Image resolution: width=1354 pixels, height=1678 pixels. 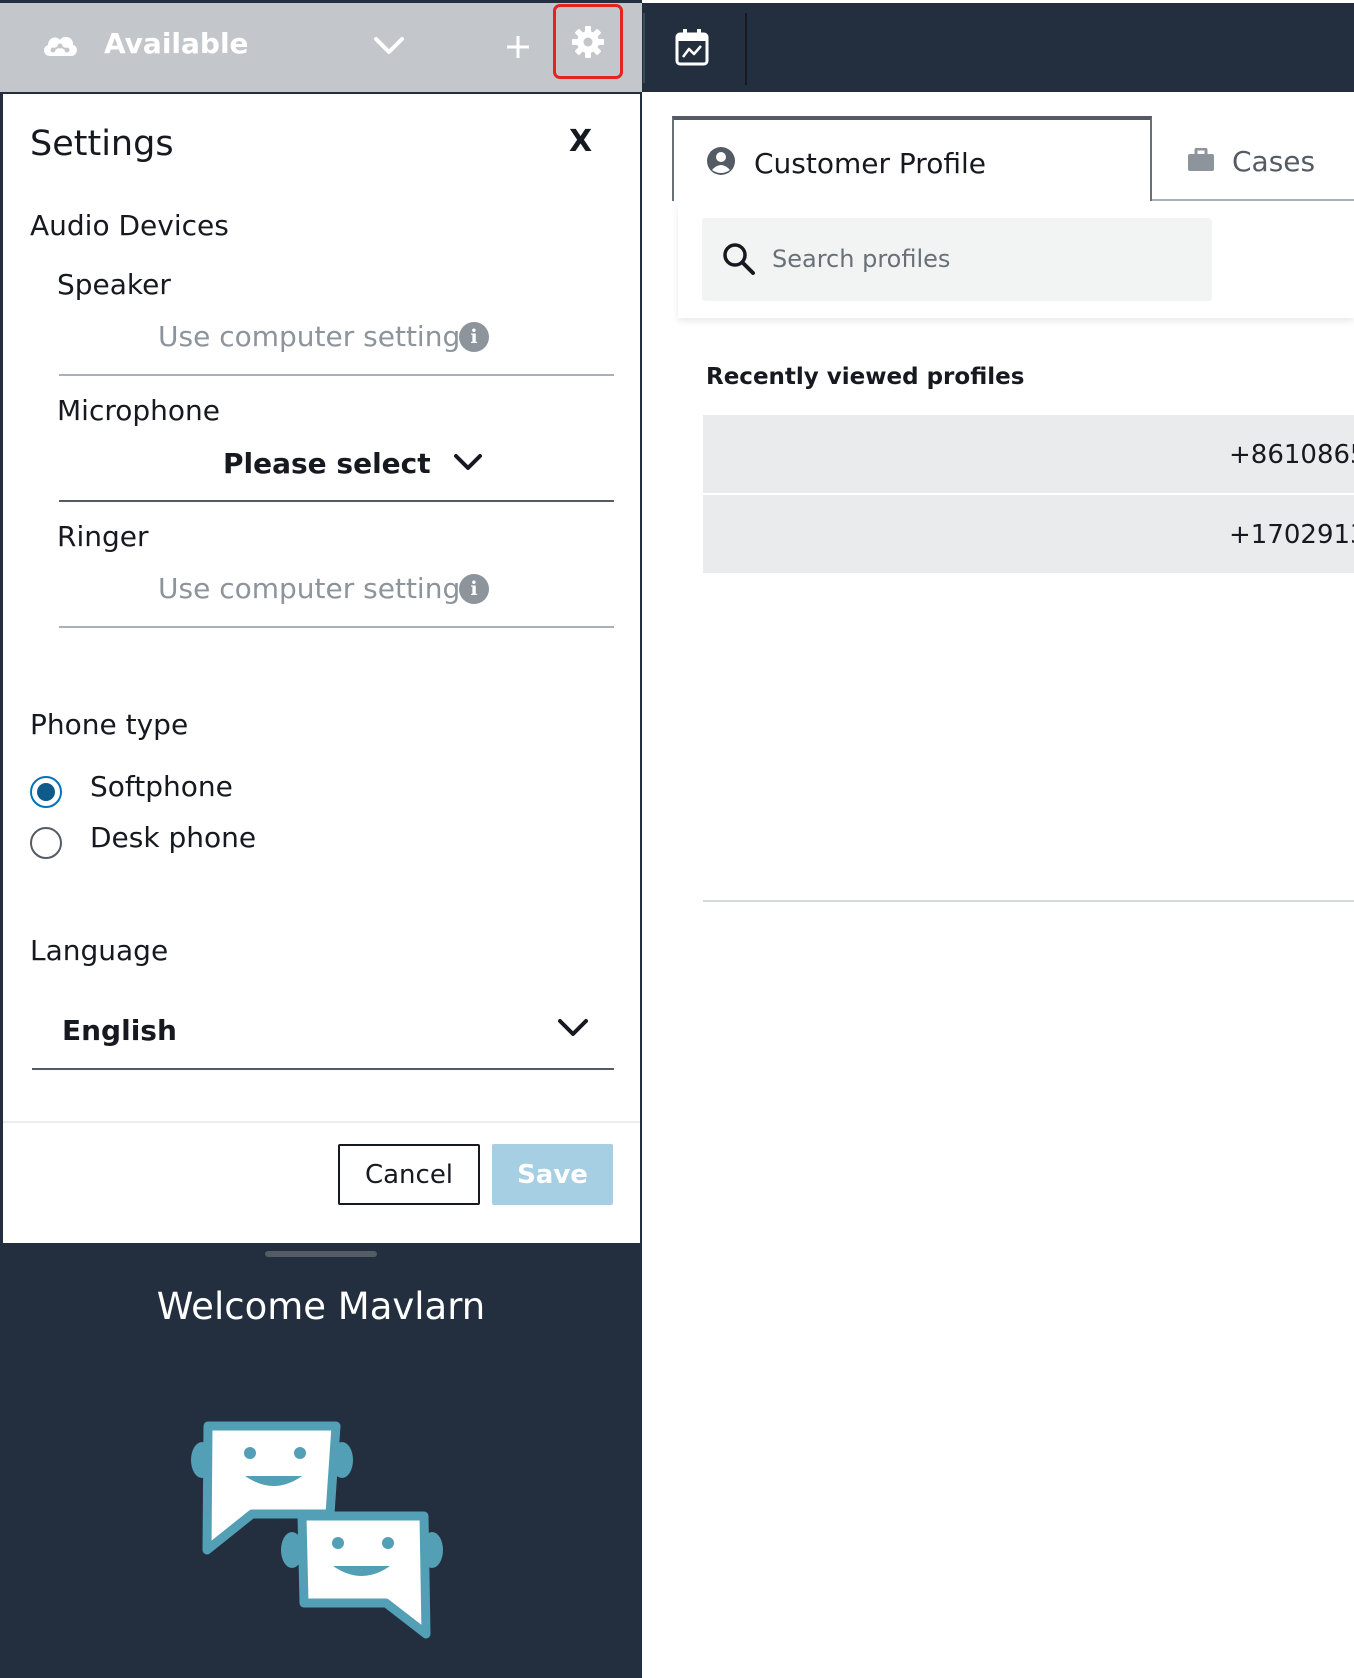 I want to click on softphone-label: Softphone, so click(x=161, y=786).